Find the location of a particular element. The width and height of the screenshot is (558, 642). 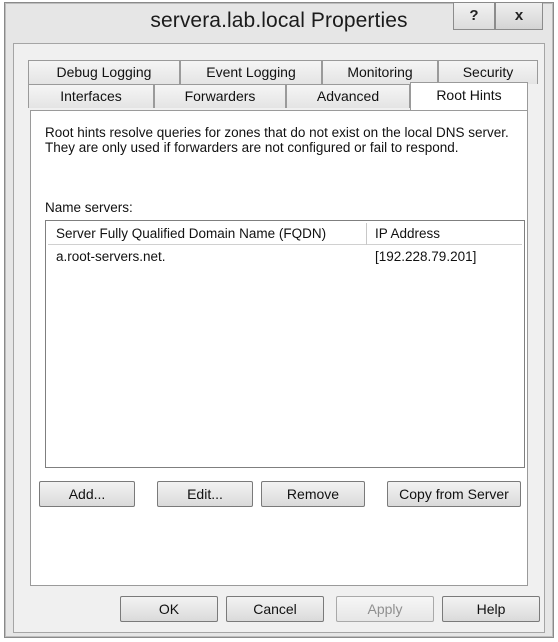

table-row: a.root-servers.net. [192.228.79.201] is located at coordinates (285, 258).